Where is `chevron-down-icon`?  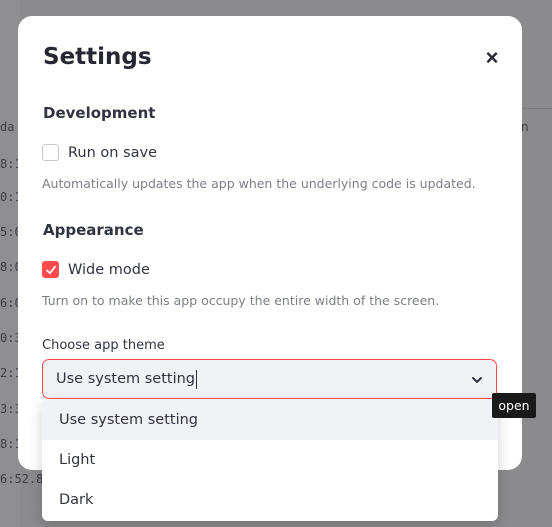 chevron-down-icon is located at coordinates (477, 380).